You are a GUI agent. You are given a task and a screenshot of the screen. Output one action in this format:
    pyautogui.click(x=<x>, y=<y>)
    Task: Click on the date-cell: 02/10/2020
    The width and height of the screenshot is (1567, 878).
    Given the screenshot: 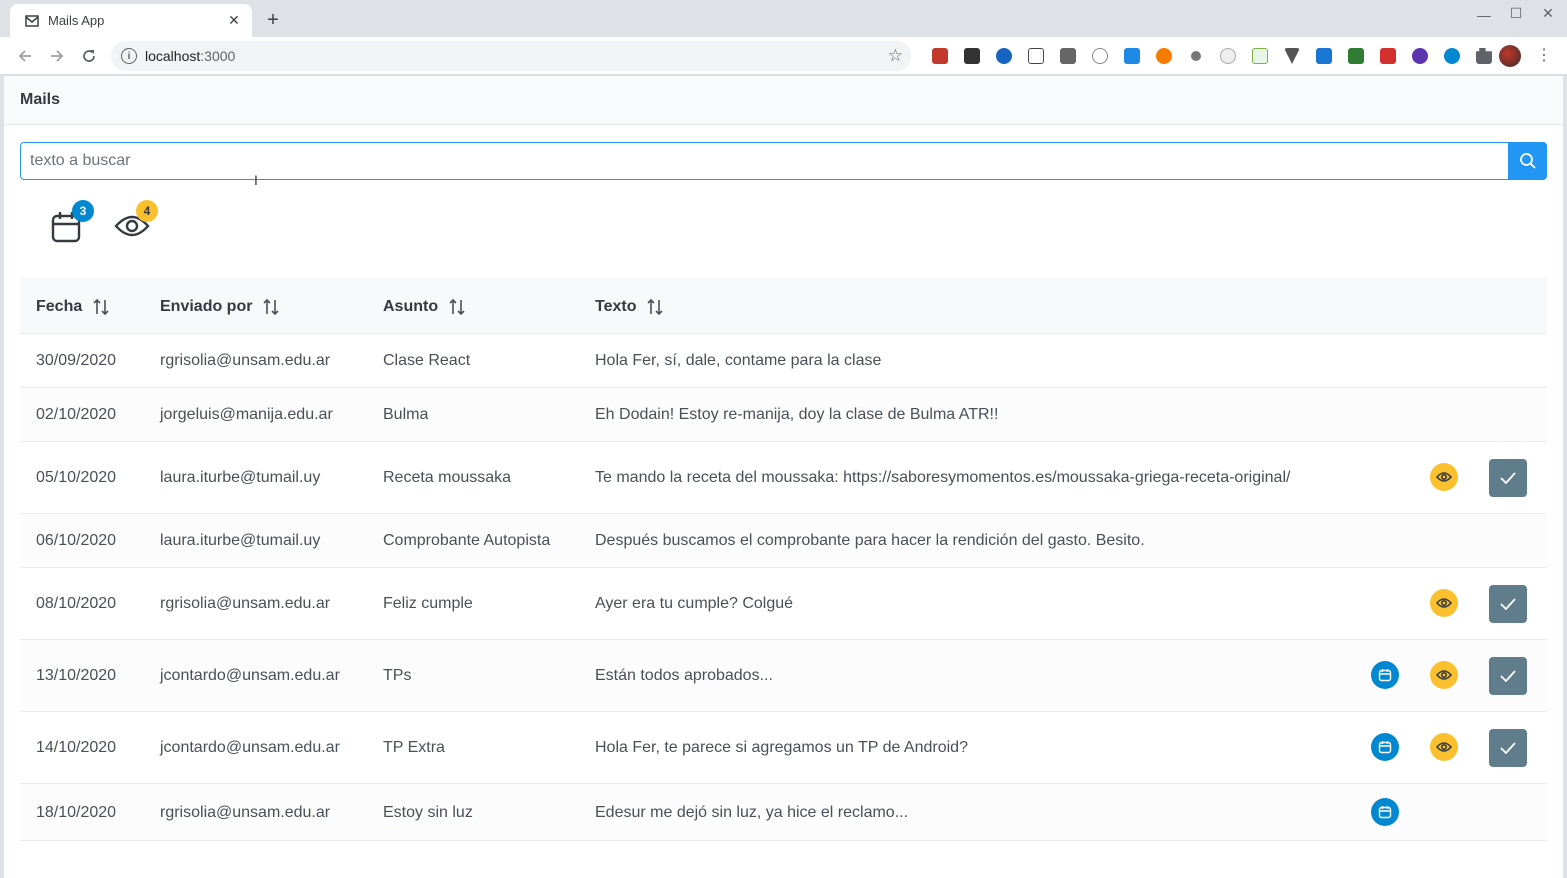 What is the action you would take?
    pyautogui.click(x=76, y=414)
    